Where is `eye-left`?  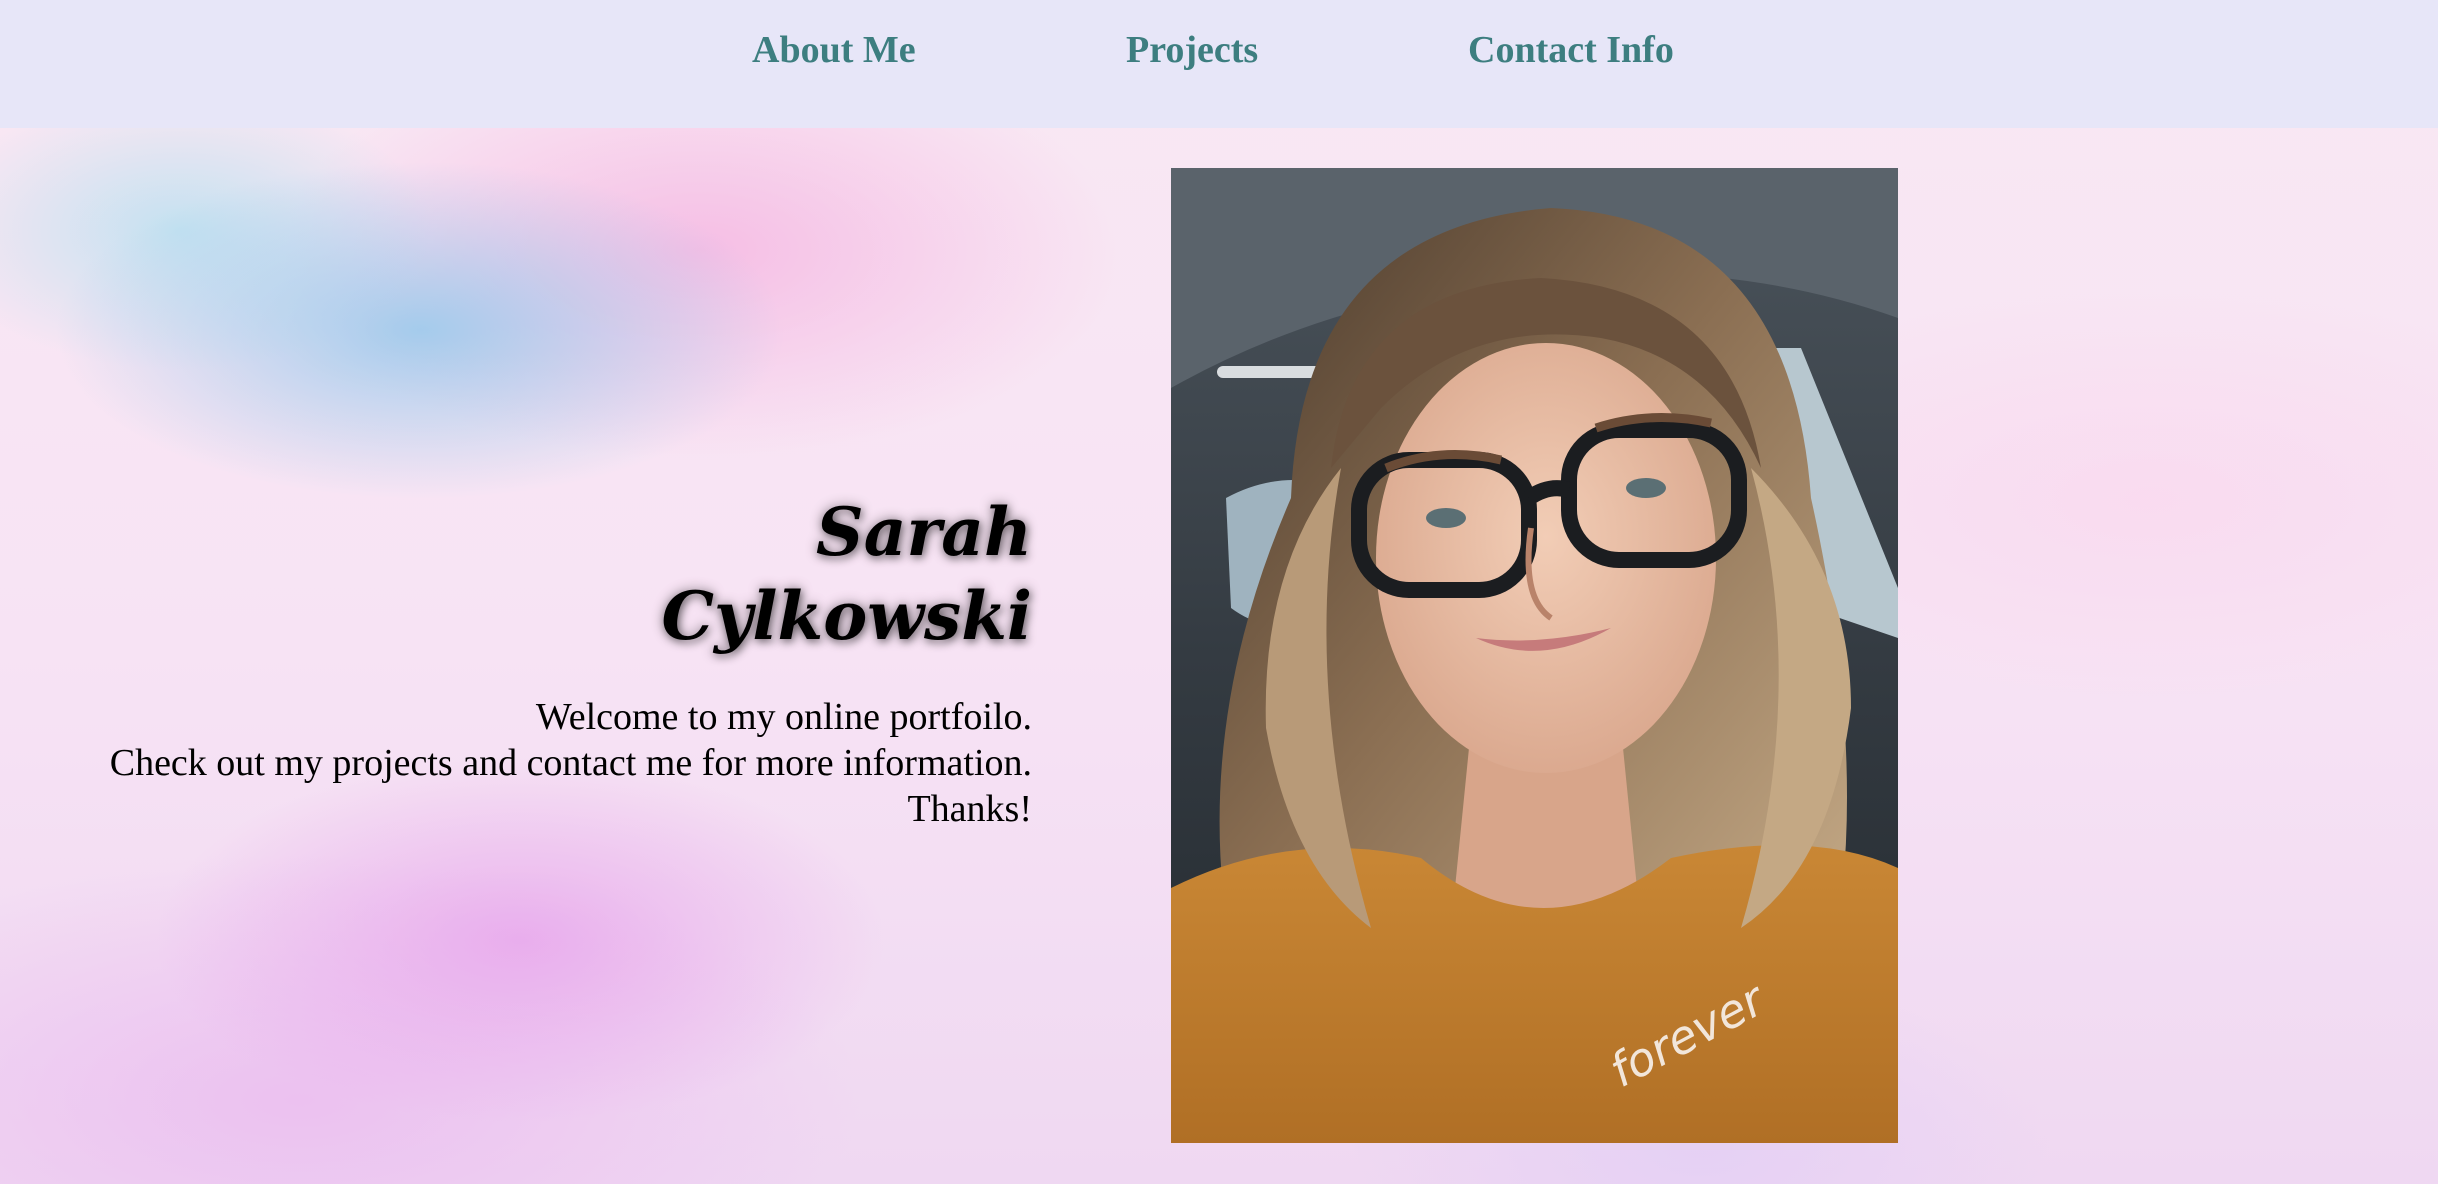
eye-left is located at coordinates (1446, 518).